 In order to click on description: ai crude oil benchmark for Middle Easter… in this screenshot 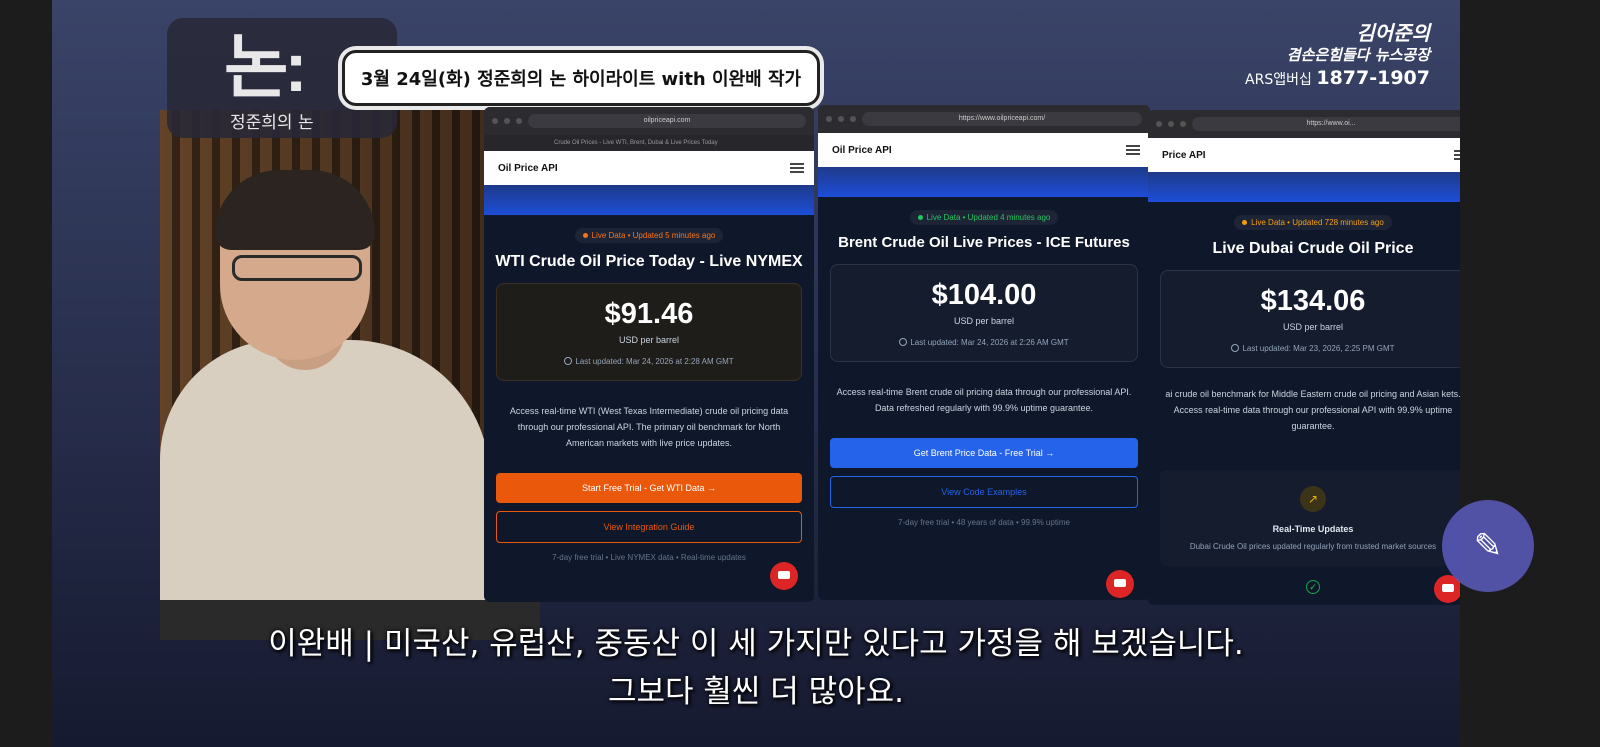, I will do `click(1312, 409)`.